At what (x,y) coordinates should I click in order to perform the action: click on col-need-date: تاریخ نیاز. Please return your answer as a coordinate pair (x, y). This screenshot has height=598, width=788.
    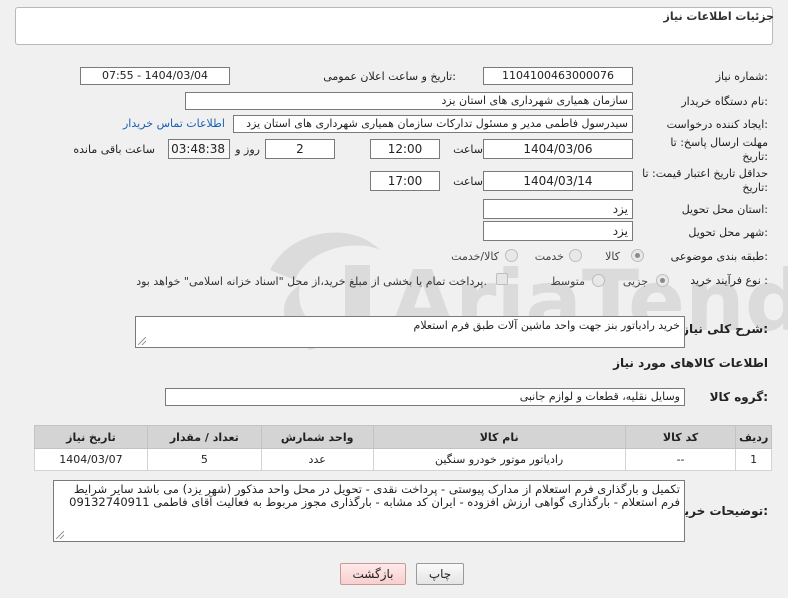
    Looking at the image, I should click on (91, 437).